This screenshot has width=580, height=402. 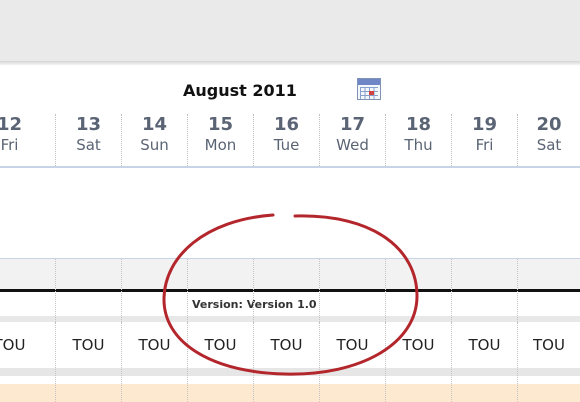 I want to click on row-separator, so click(x=290, y=372).